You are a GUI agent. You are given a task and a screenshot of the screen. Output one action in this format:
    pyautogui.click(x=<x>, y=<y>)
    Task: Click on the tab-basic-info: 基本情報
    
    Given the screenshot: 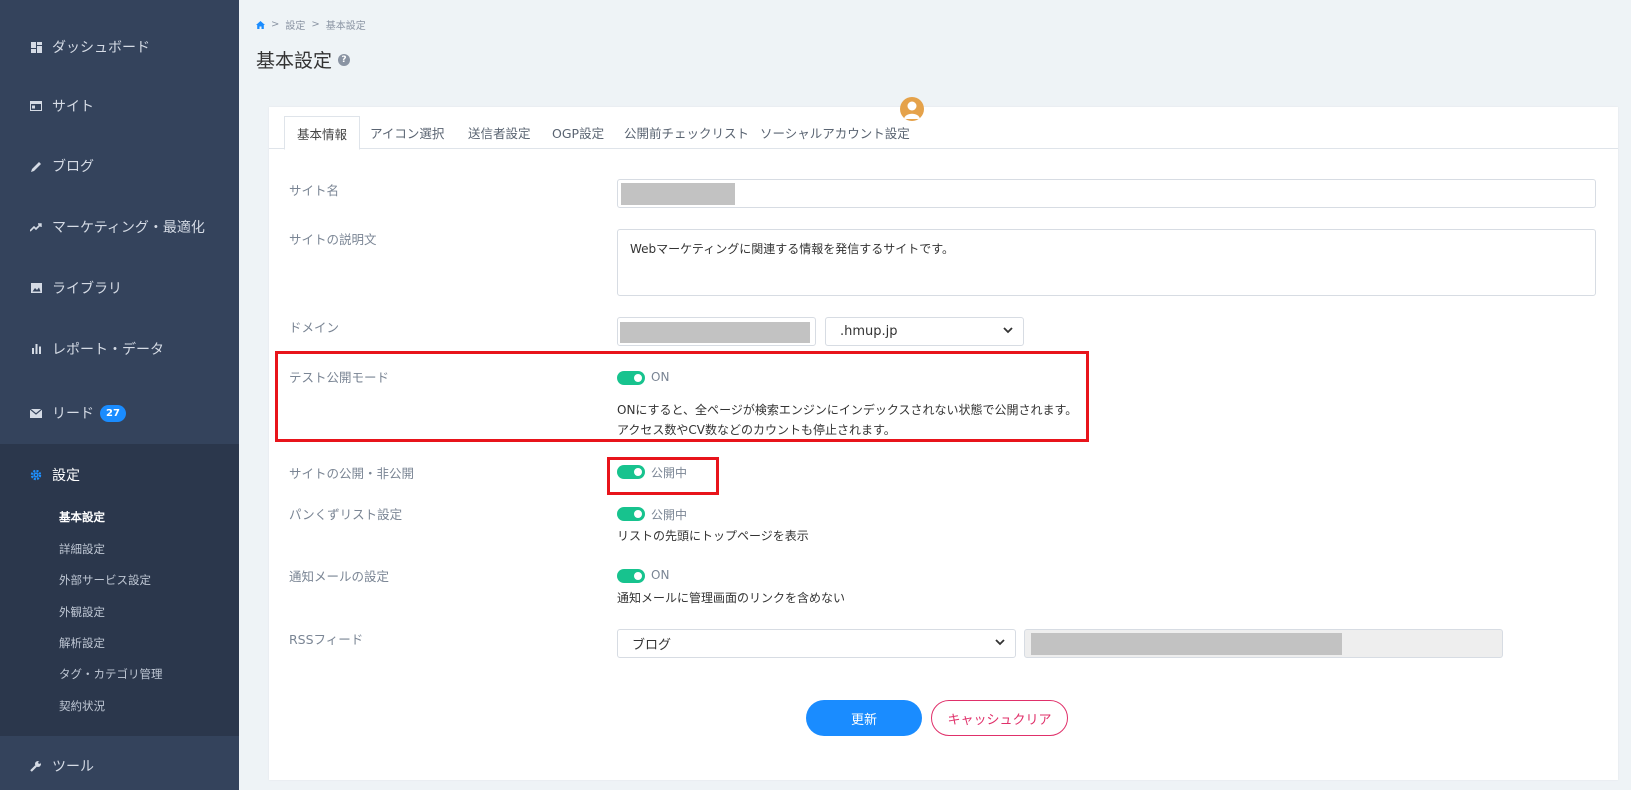 What is the action you would take?
    pyautogui.click(x=322, y=133)
    